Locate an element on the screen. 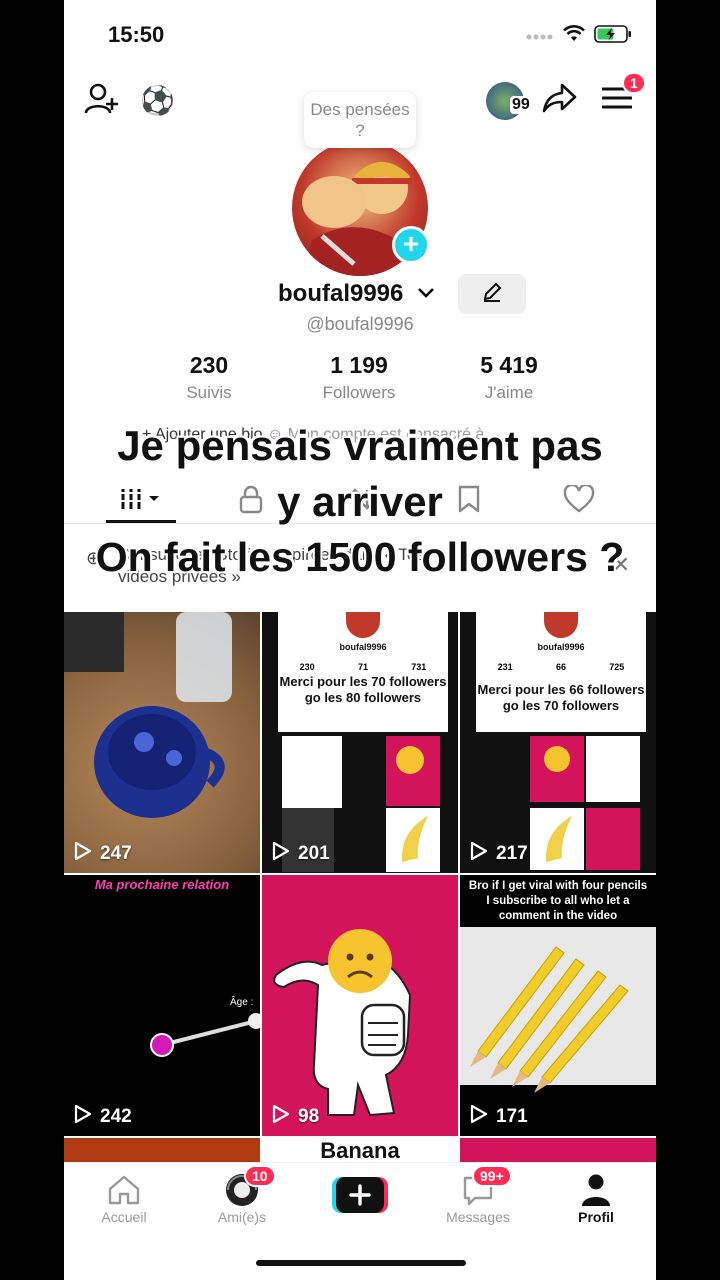  mini-stats: 230 71 731 is located at coordinates (363, 667).